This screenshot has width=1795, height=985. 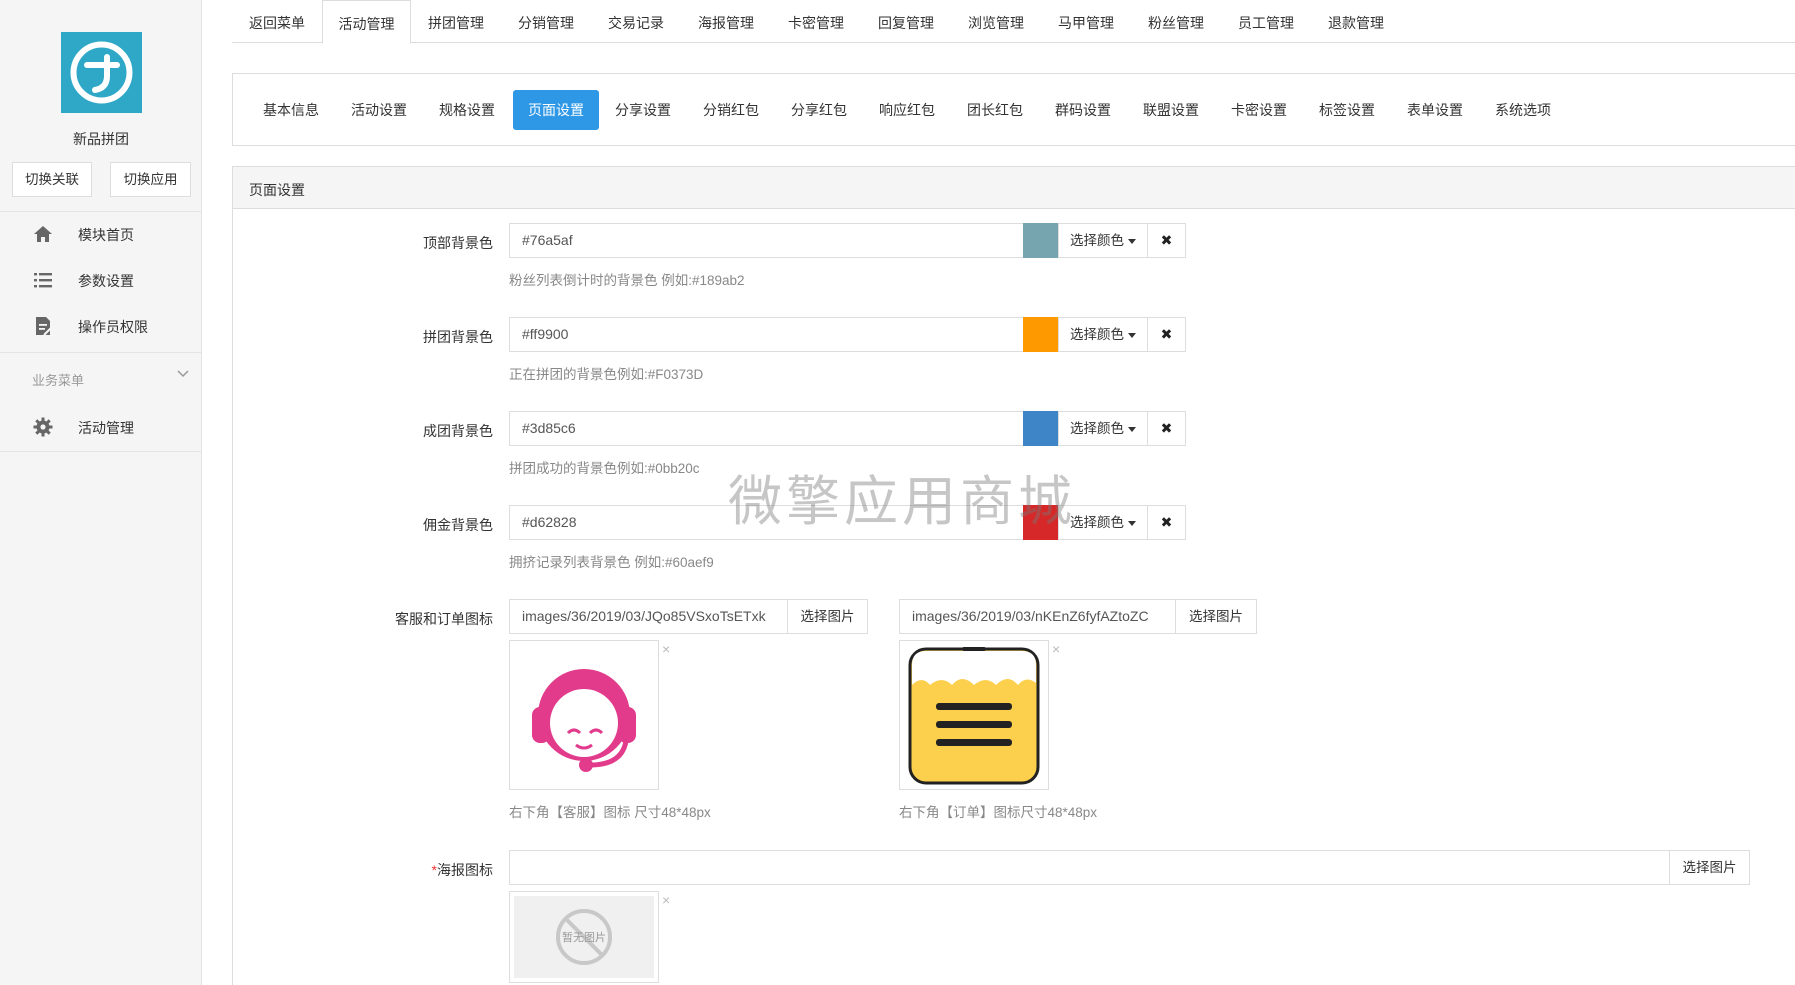 I want to click on tab-browse-management: 浏览管理, so click(x=996, y=22).